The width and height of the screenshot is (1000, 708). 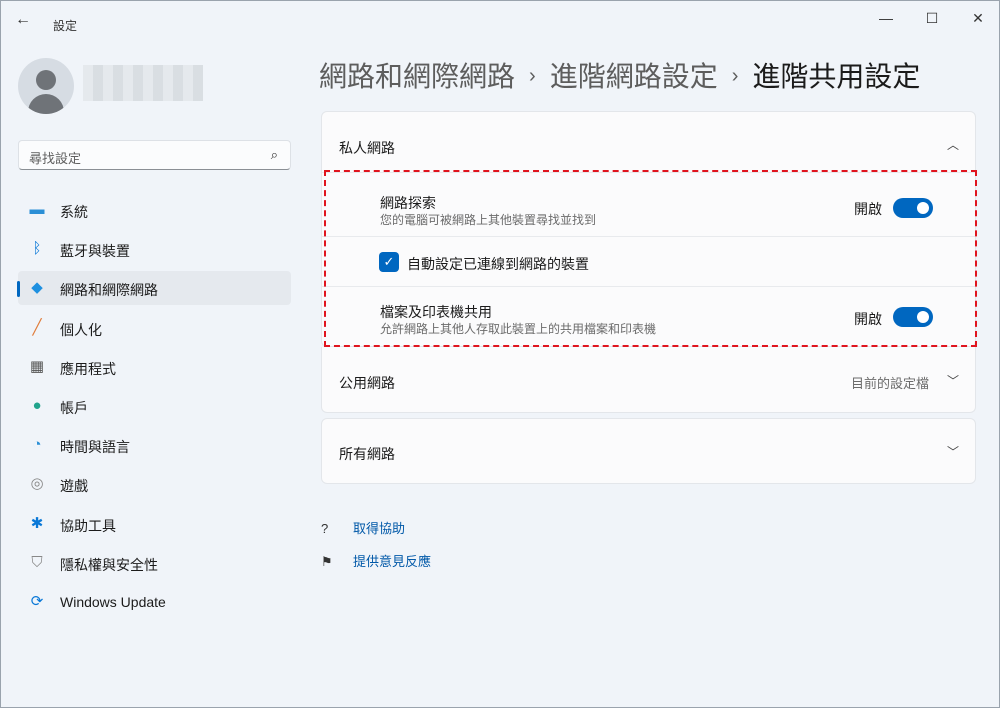 I want to click on breadcrumb: 網路和網際網路 › 進階網路設定 › 進階共用設定, so click(x=619, y=75).